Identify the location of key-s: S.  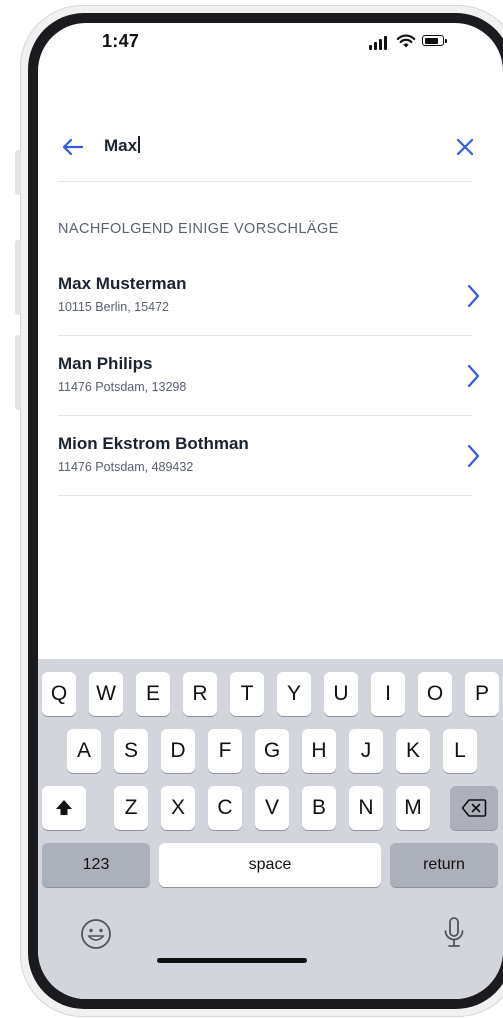
(131, 751).